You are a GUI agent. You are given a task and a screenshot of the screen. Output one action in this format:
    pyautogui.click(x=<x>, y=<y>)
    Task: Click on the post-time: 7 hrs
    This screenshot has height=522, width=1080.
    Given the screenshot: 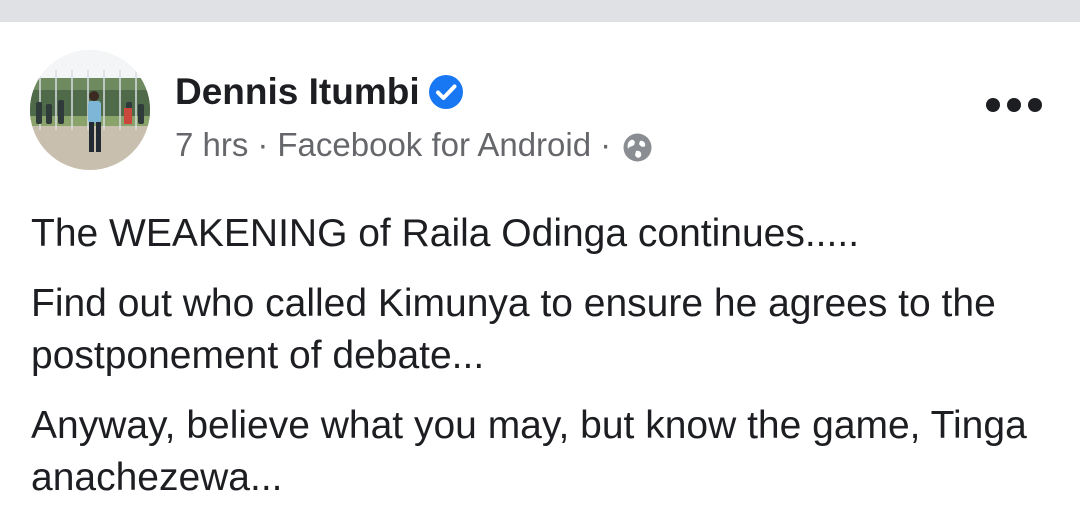 What is the action you would take?
    pyautogui.click(x=211, y=145)
    